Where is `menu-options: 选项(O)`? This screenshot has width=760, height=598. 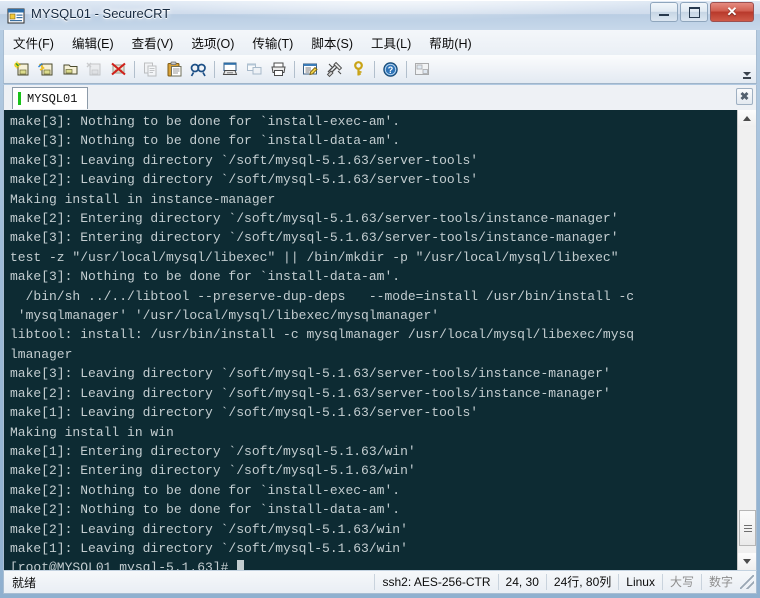
menu-options: 选项(O) is located at coordinates (212, 42).